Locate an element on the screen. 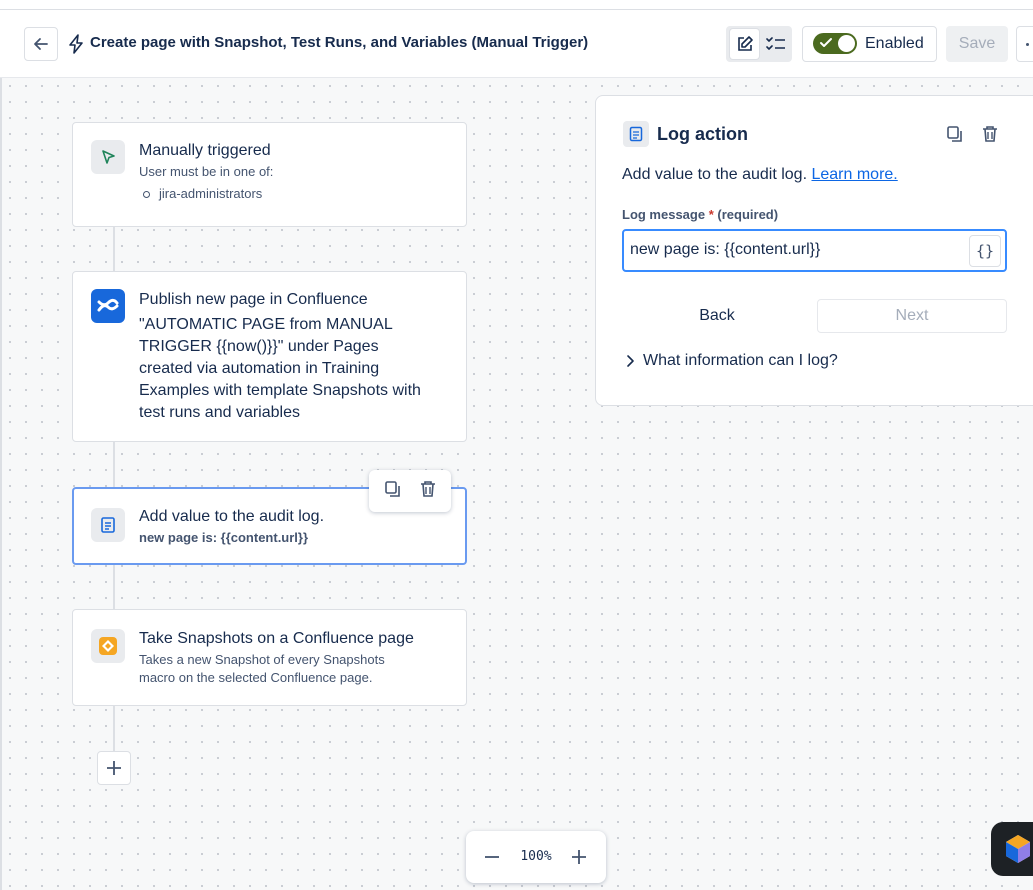  floating-app-button is located at coordinates (1012, 849).